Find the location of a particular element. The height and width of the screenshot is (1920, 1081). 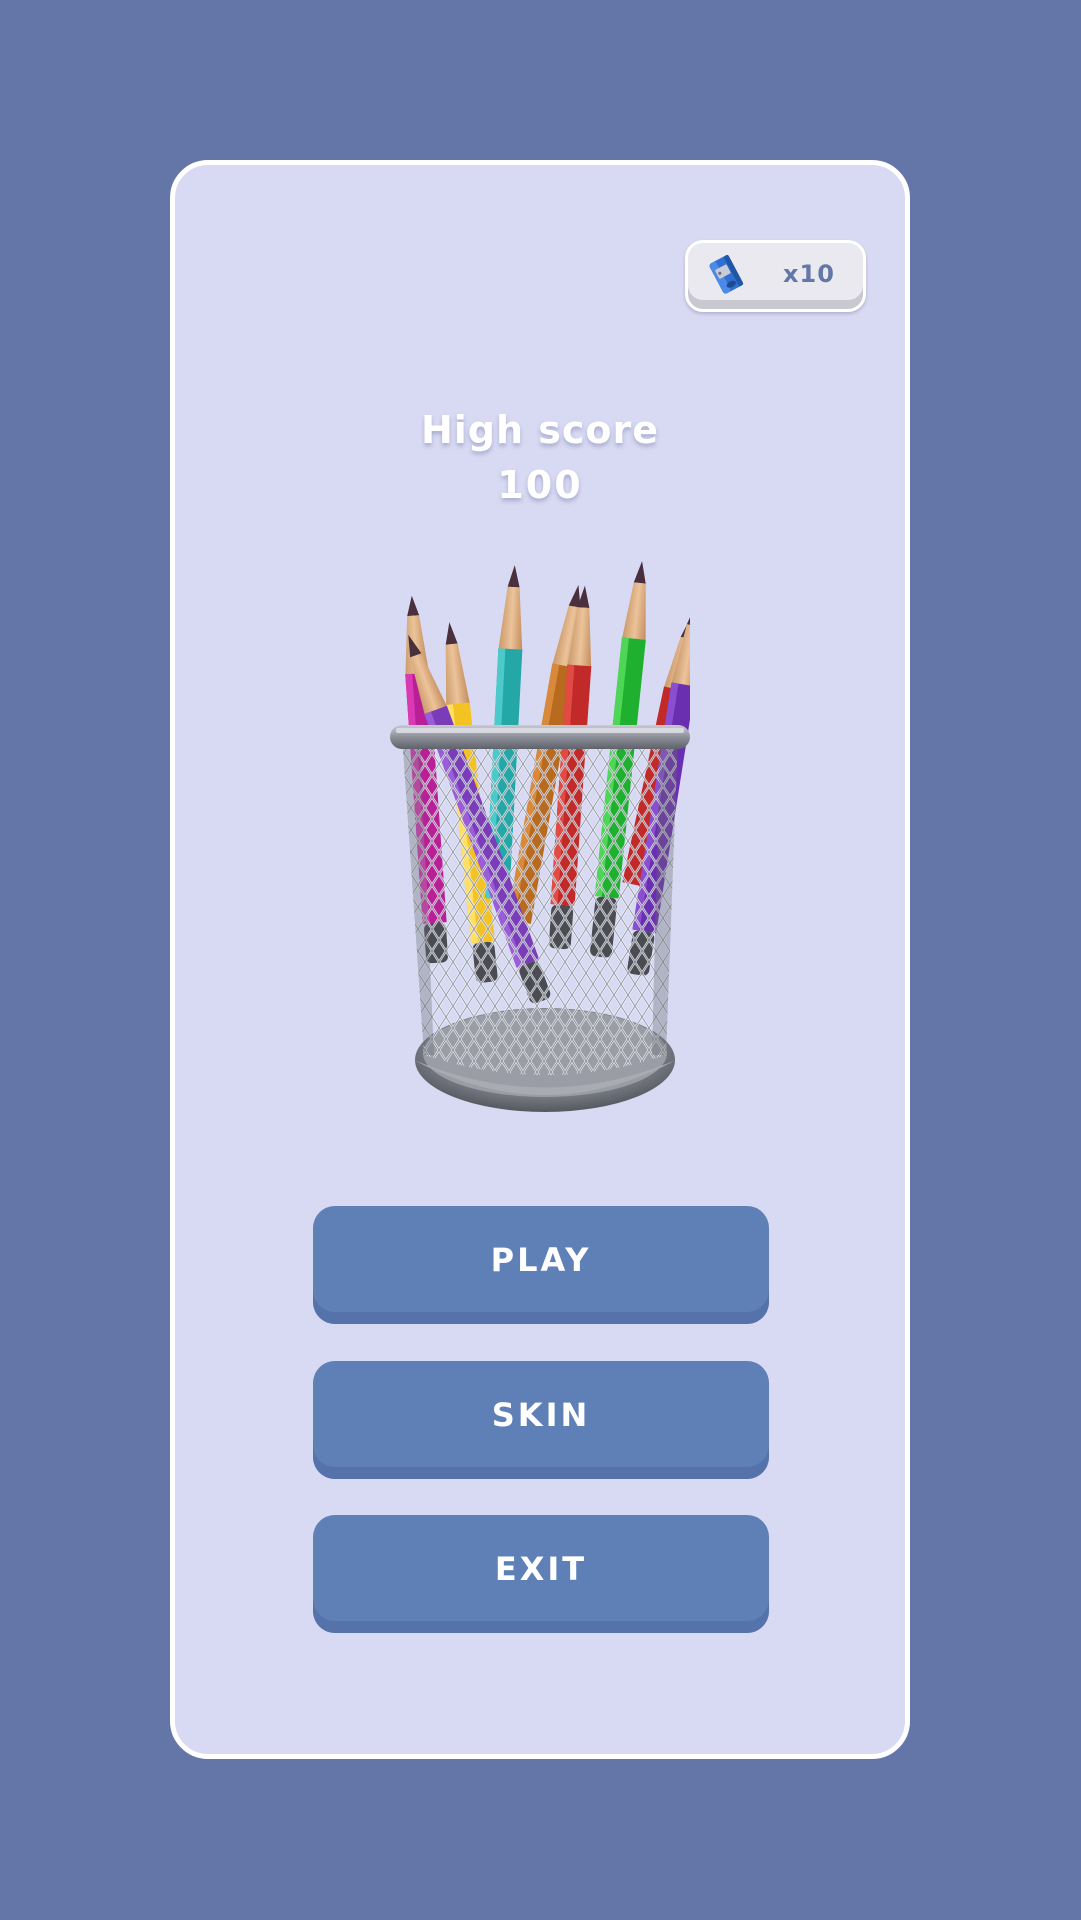

pencil-cup-image is located at coordinates (540, 836).